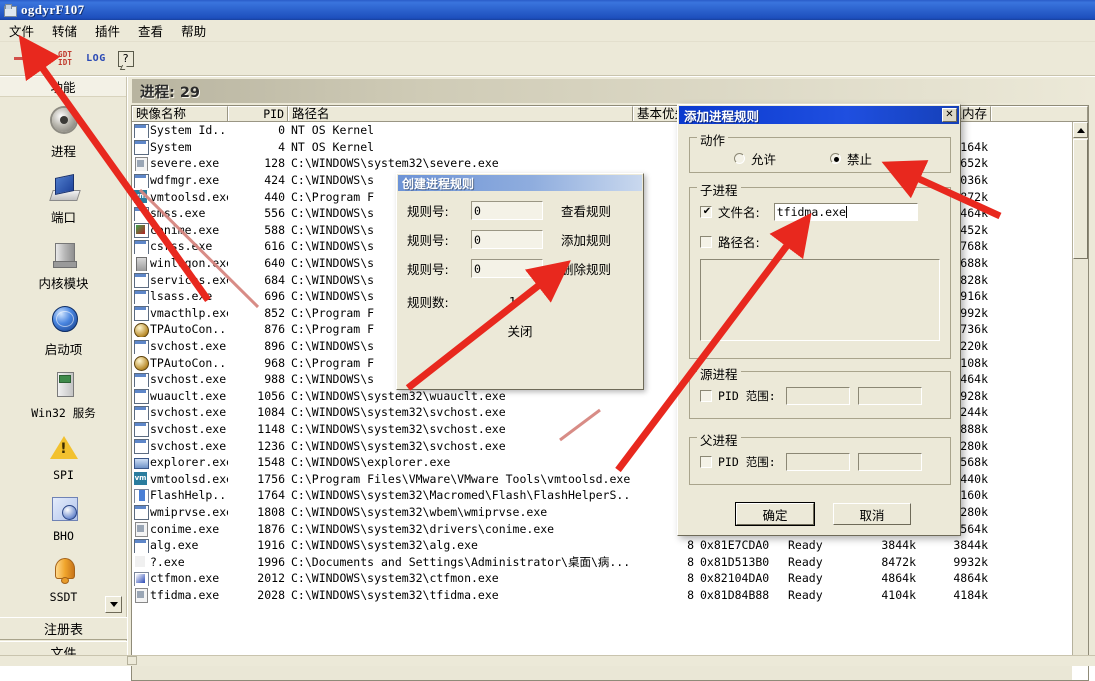 The width and height of the screenshot is (1095, 681). I want to click on column-header-pid: PID, so click(258, 113).